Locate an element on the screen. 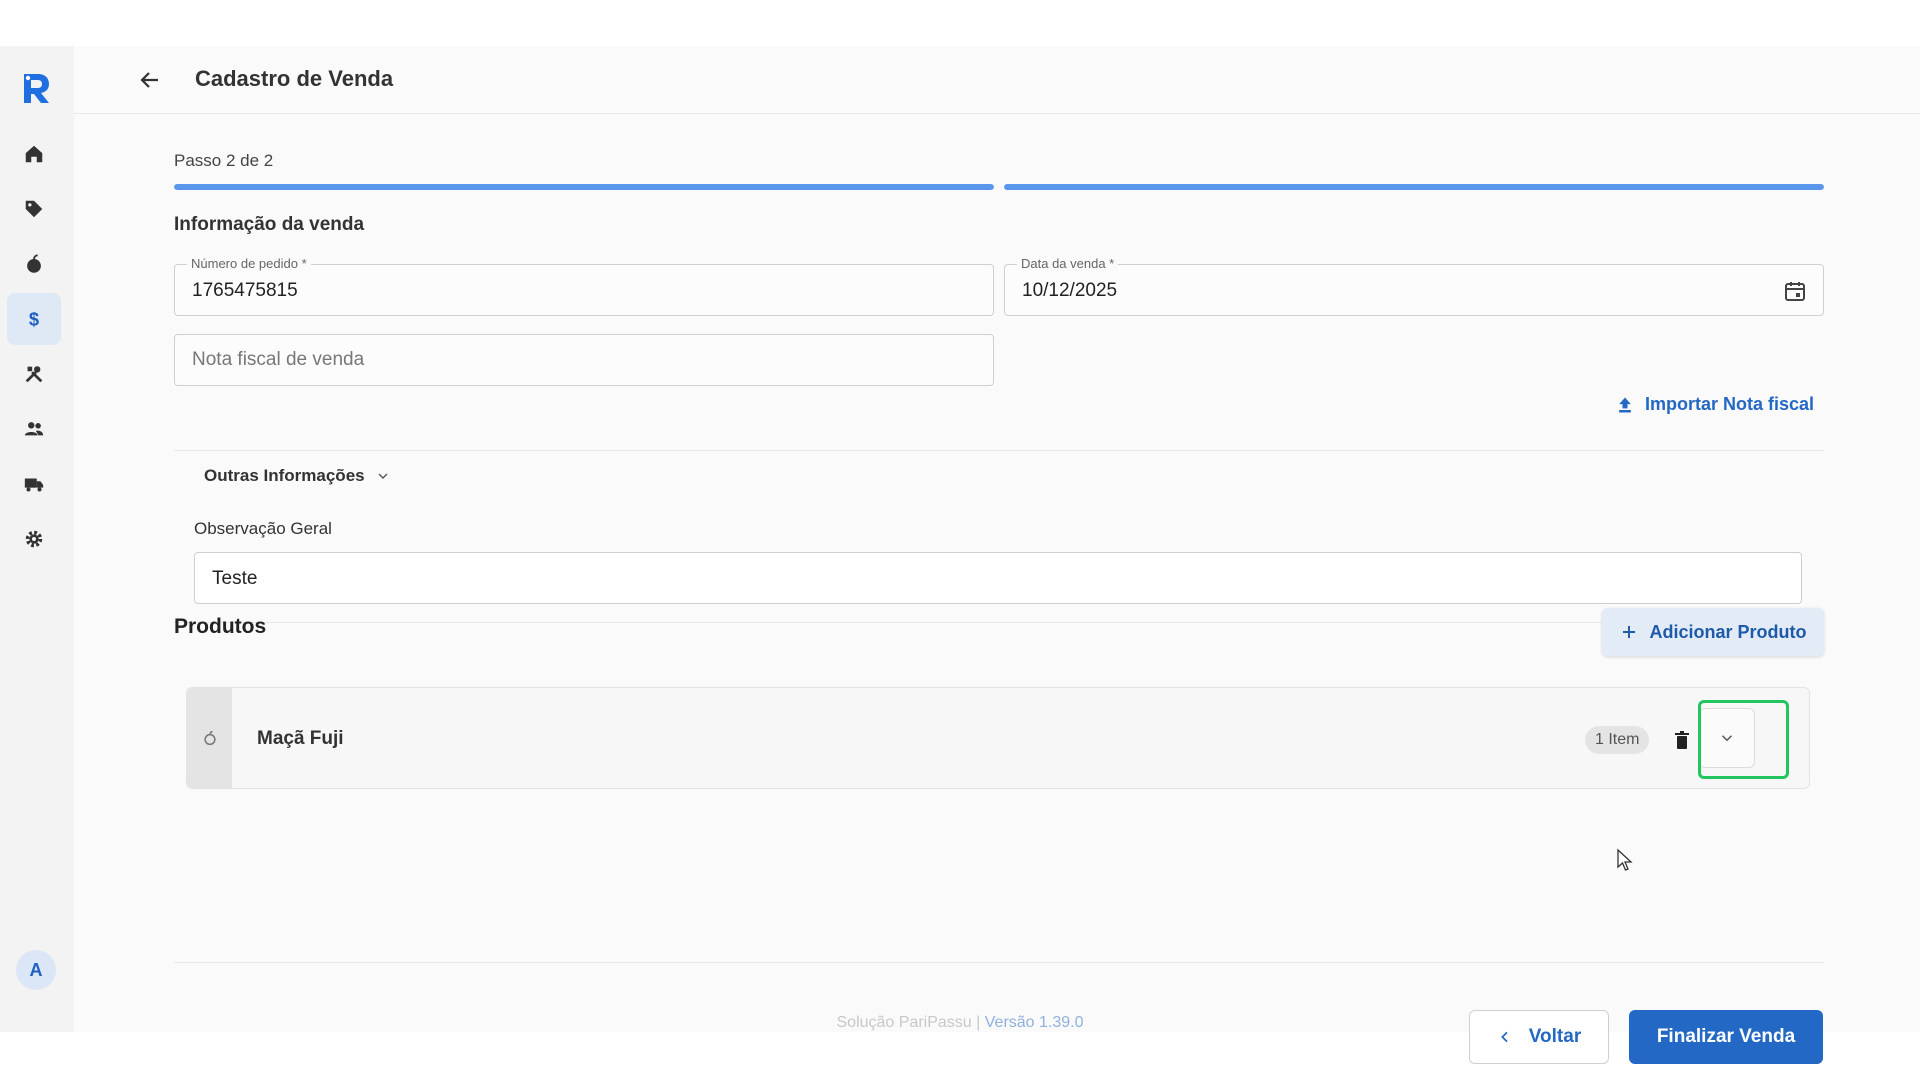 The image size is (1920, 1080). other-info-label: Outras Informações is located at coordinates (284, 475).